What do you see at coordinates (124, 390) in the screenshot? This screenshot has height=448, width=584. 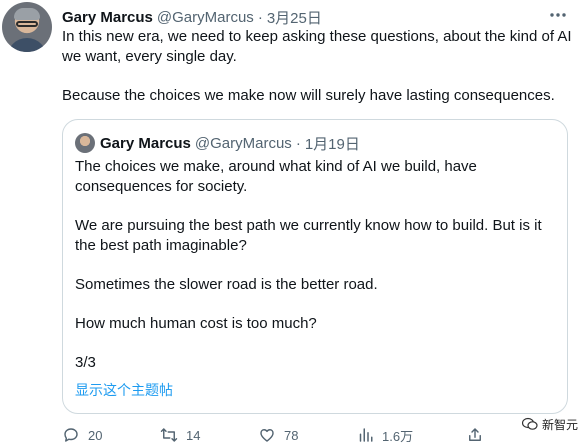 I see `show-thread-link: 显示这个主题帖` at bounding box center [124, 390].